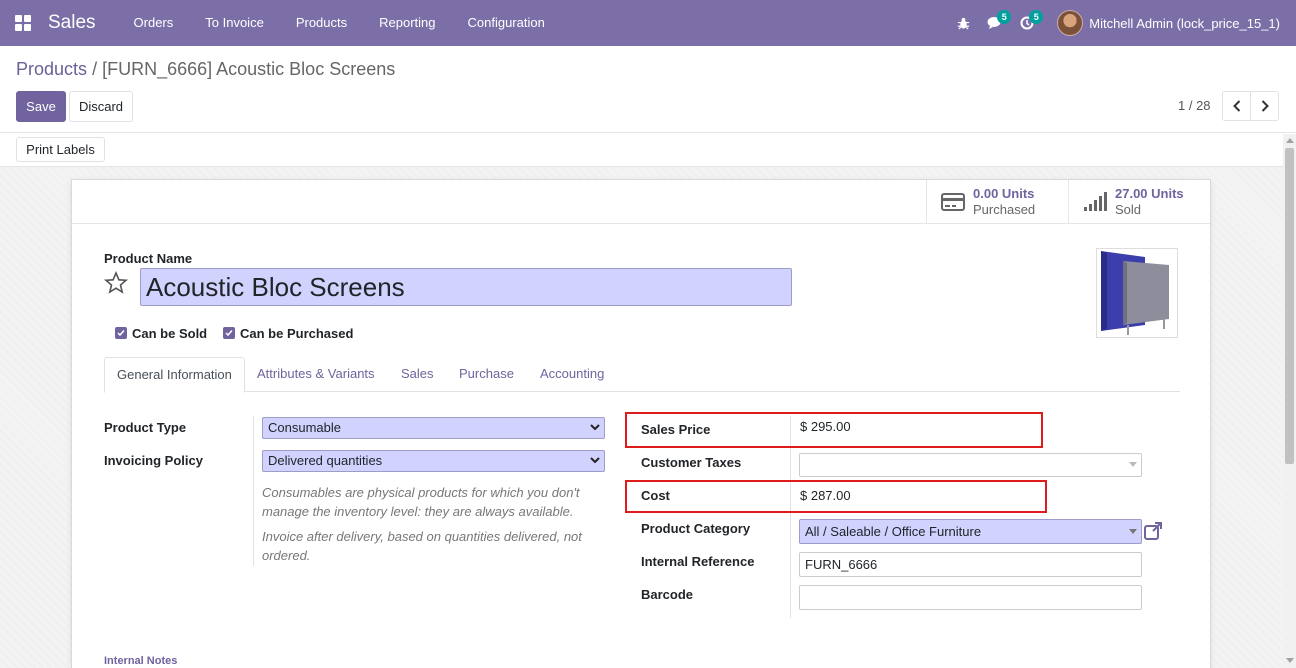 This screenshot has height=668, width=1296. Describe the element at coordinates (648, 132) in the screenshot. I see `control-panel-divider` at that location.